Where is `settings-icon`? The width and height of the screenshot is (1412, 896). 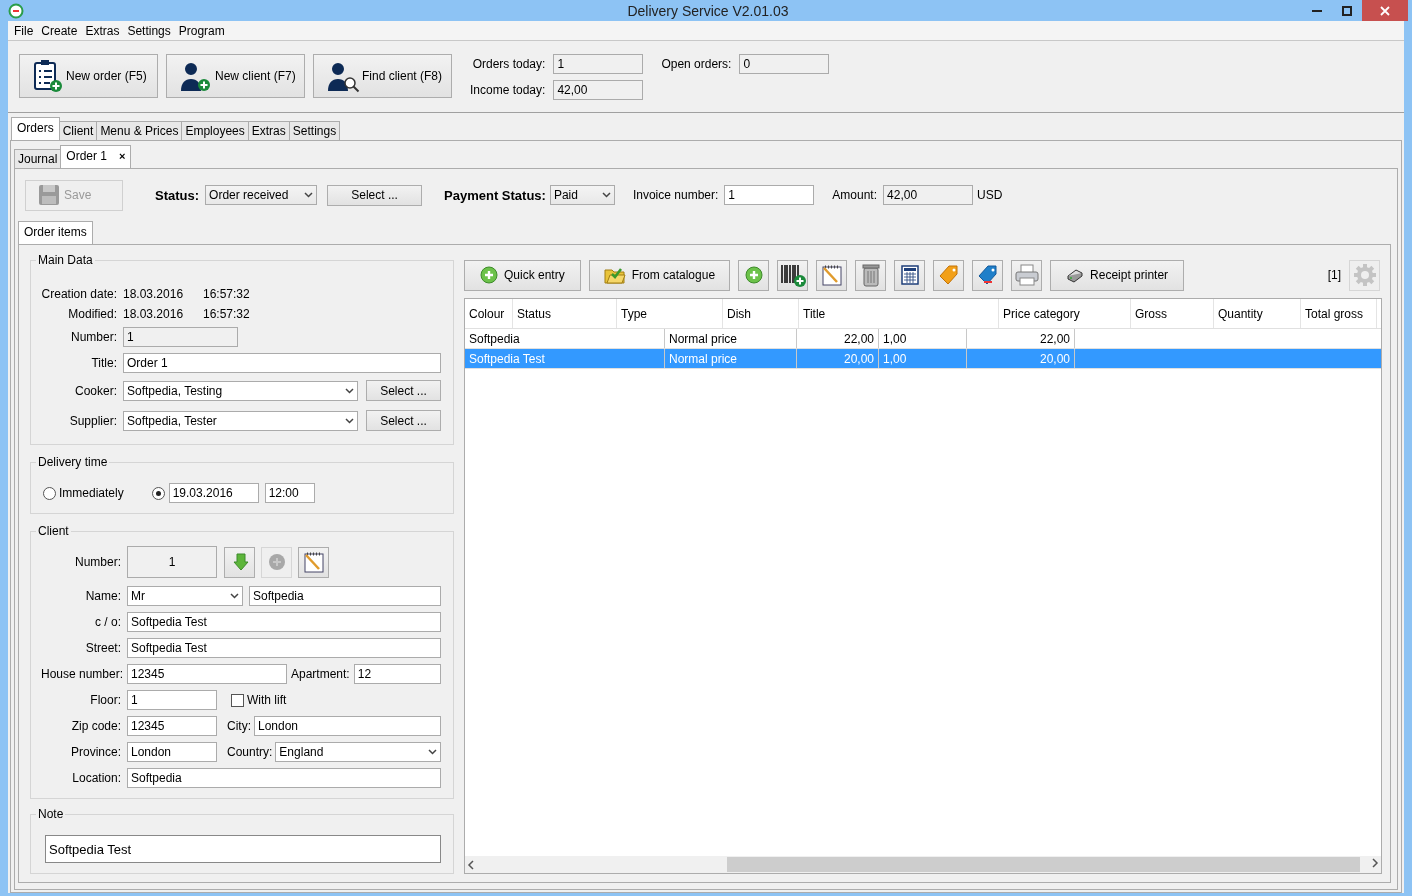
settings-icon is located at coordinates (1364, 275).